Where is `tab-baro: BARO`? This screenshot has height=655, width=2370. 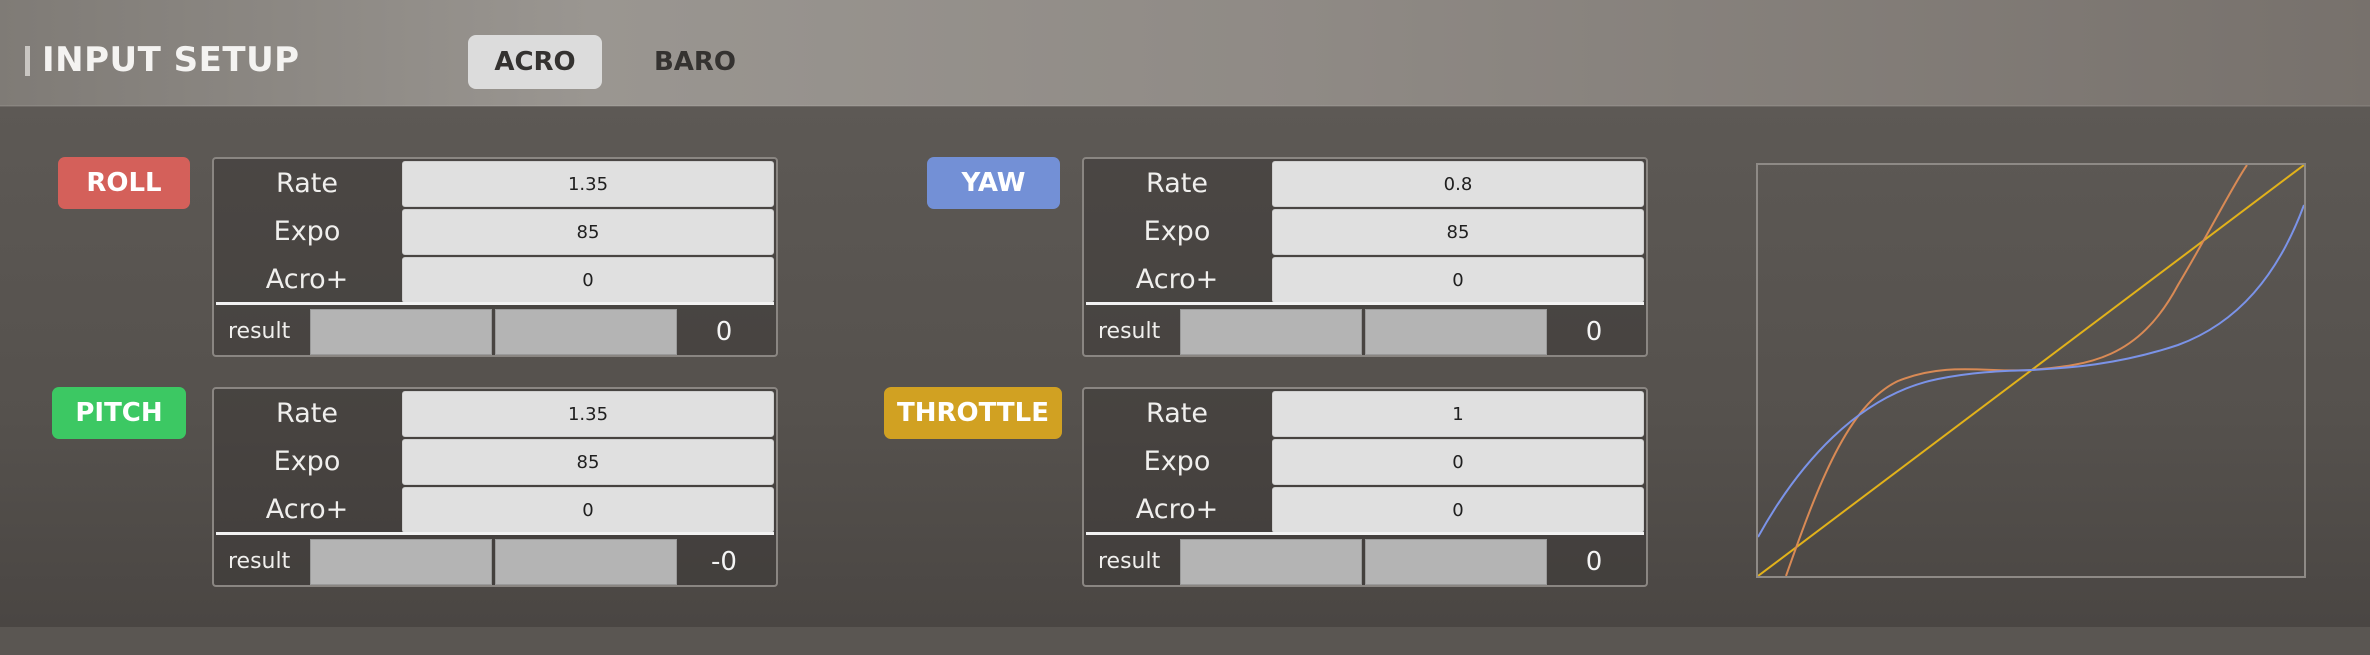 tab-baro: BARO is located at coordinates (695, 62).